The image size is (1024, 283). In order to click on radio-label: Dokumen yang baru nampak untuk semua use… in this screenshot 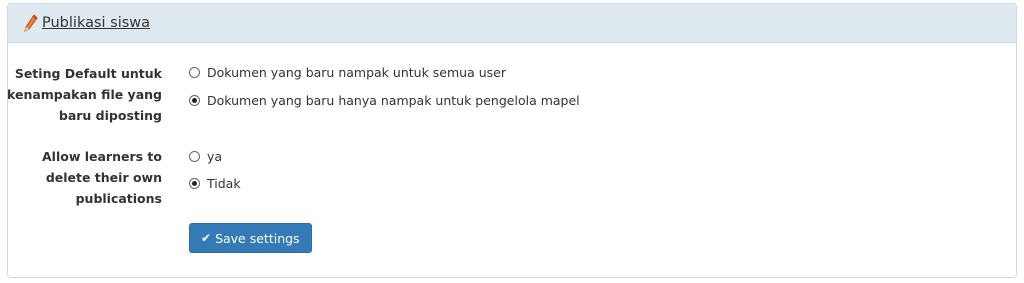, I will do `click(356, 72)`.